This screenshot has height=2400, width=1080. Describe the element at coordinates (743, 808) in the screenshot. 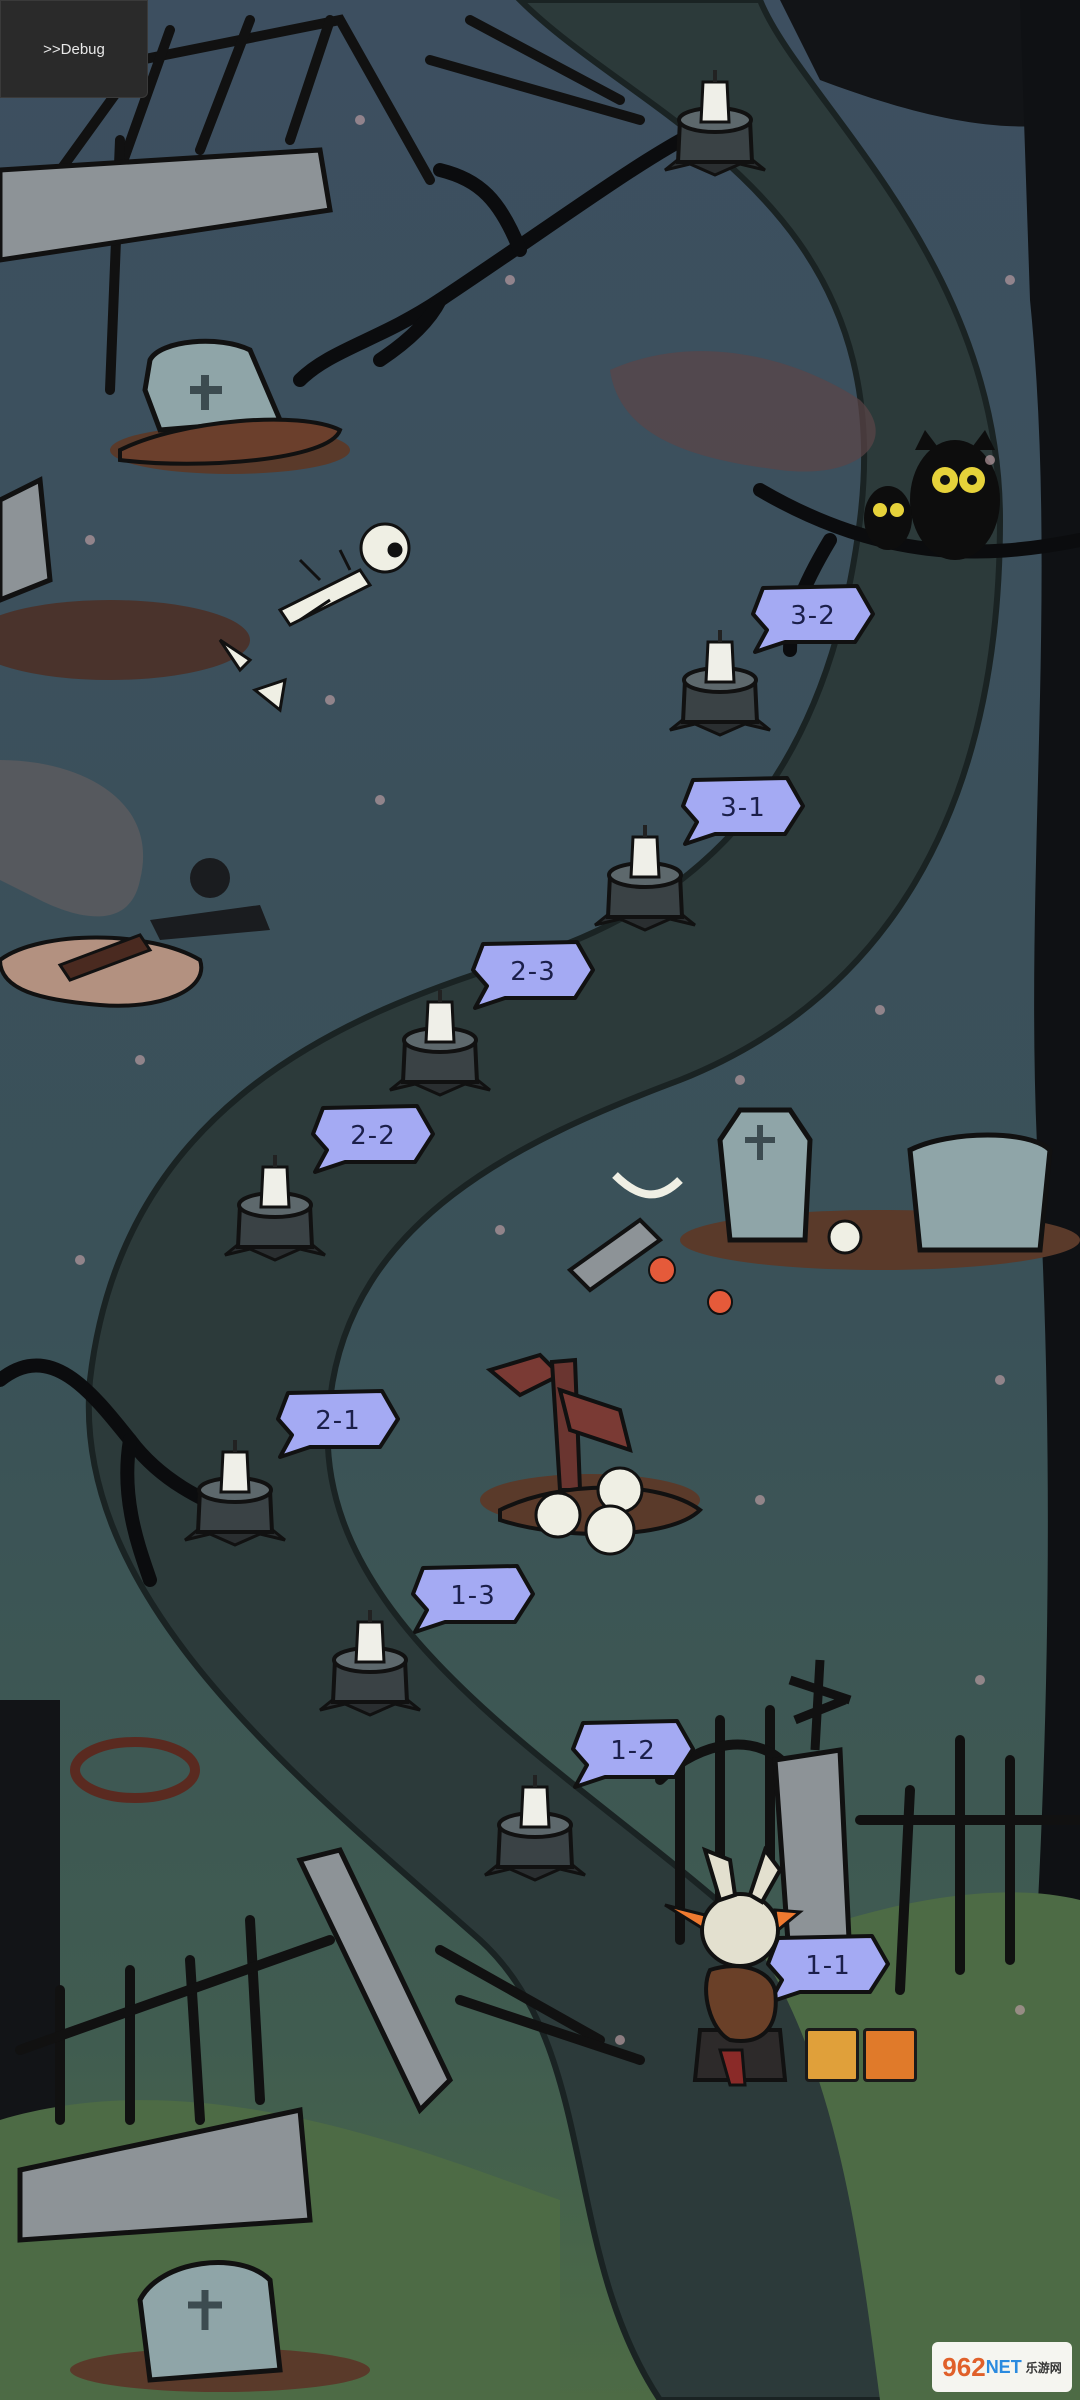

I see `level-label: 3-1` at that location.